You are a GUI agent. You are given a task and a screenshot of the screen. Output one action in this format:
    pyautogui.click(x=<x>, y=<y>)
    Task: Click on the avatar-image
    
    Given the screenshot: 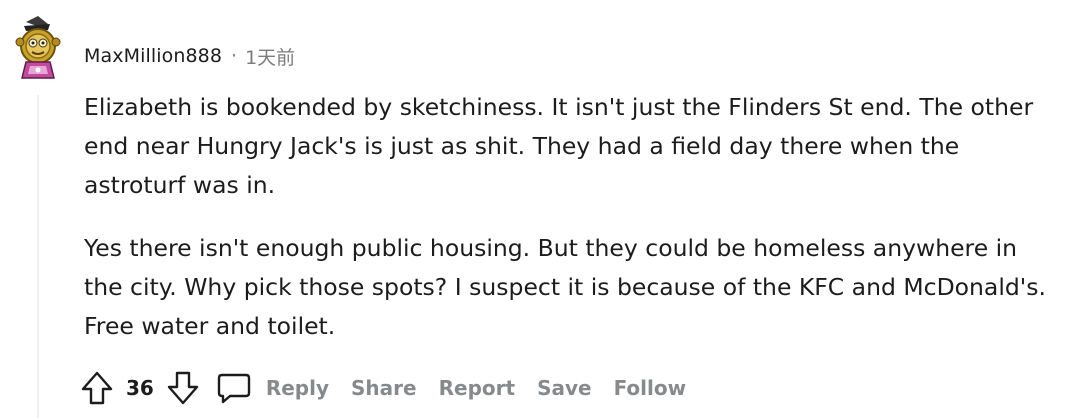 What is the action you would take?
    pyautogui.click(x=38, y=47)
    